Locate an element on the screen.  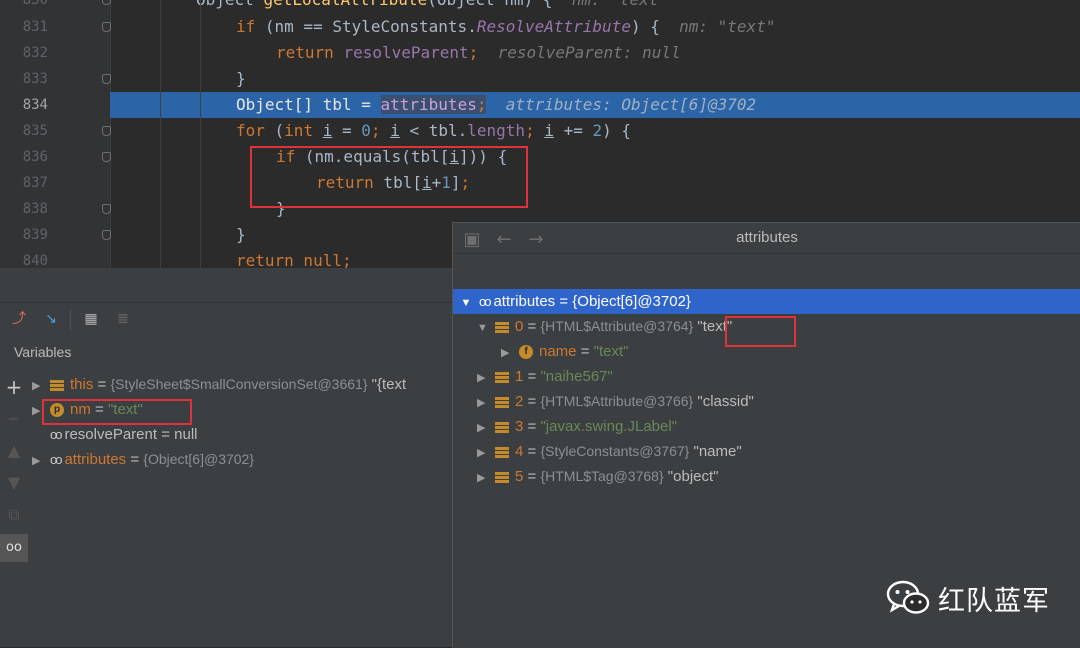
tree-row: ▶ 2 = {HTML$Attribute@3766} "classid" is located at coordinates (615, 401).